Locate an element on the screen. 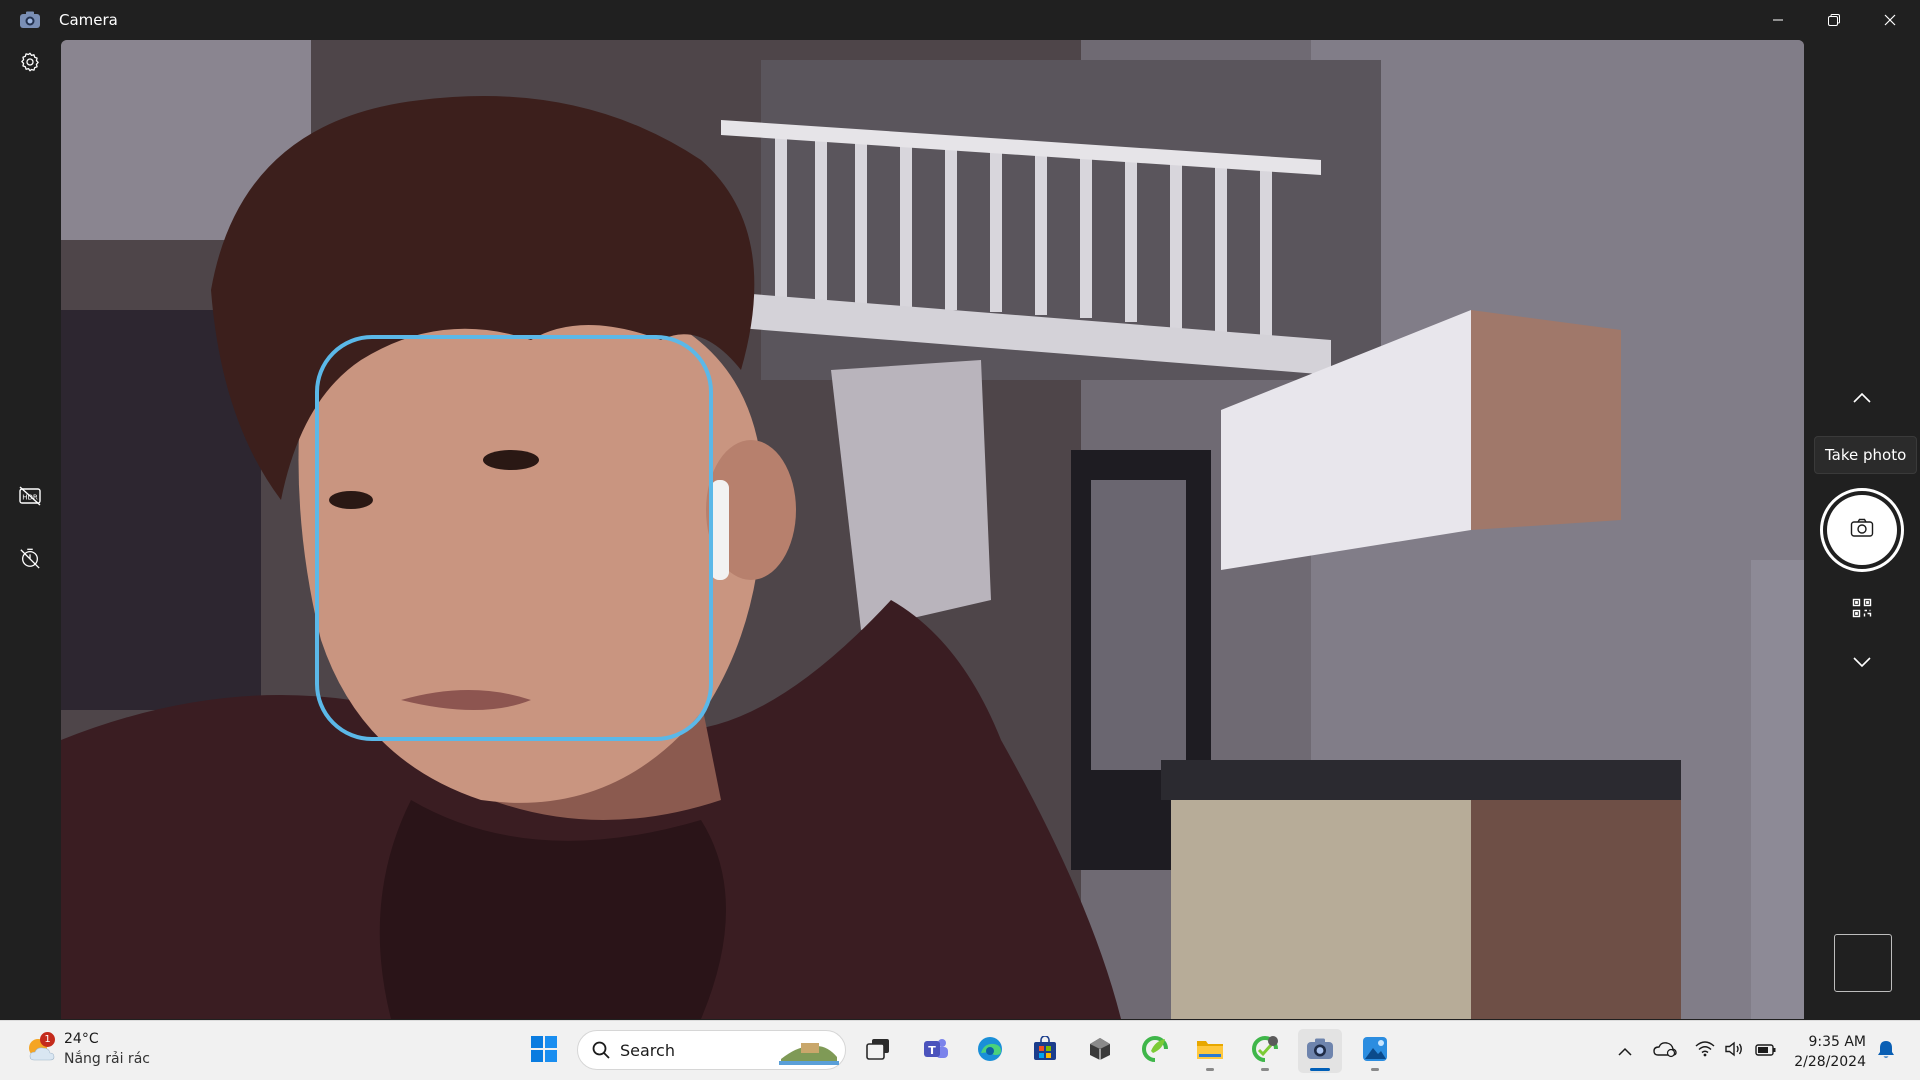 Image resolution: width=1920 pixels, height=1080 pixels. windows-logo-icon is located at coordinates (544, 1051).